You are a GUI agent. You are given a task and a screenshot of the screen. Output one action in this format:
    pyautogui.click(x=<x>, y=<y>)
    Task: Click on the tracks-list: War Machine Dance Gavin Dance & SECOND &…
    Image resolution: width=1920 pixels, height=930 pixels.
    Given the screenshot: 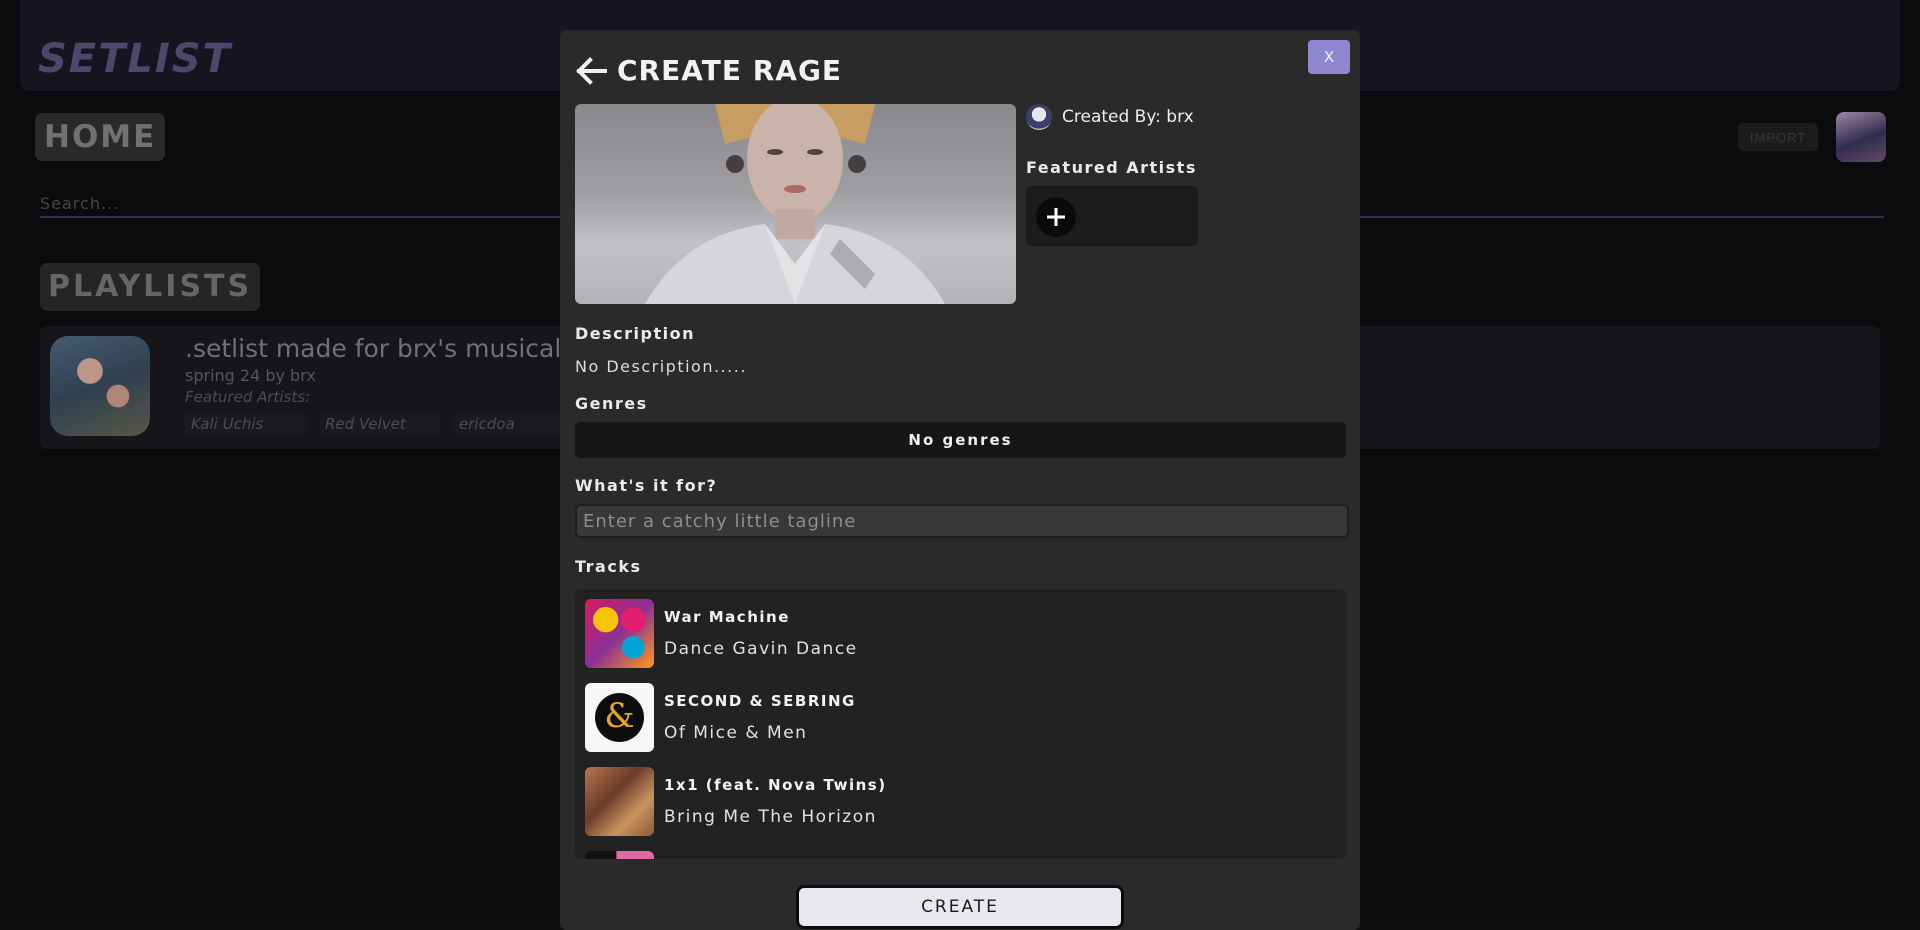 What is the action you would take?
    pyautogui.click(x=960, y=724)
    